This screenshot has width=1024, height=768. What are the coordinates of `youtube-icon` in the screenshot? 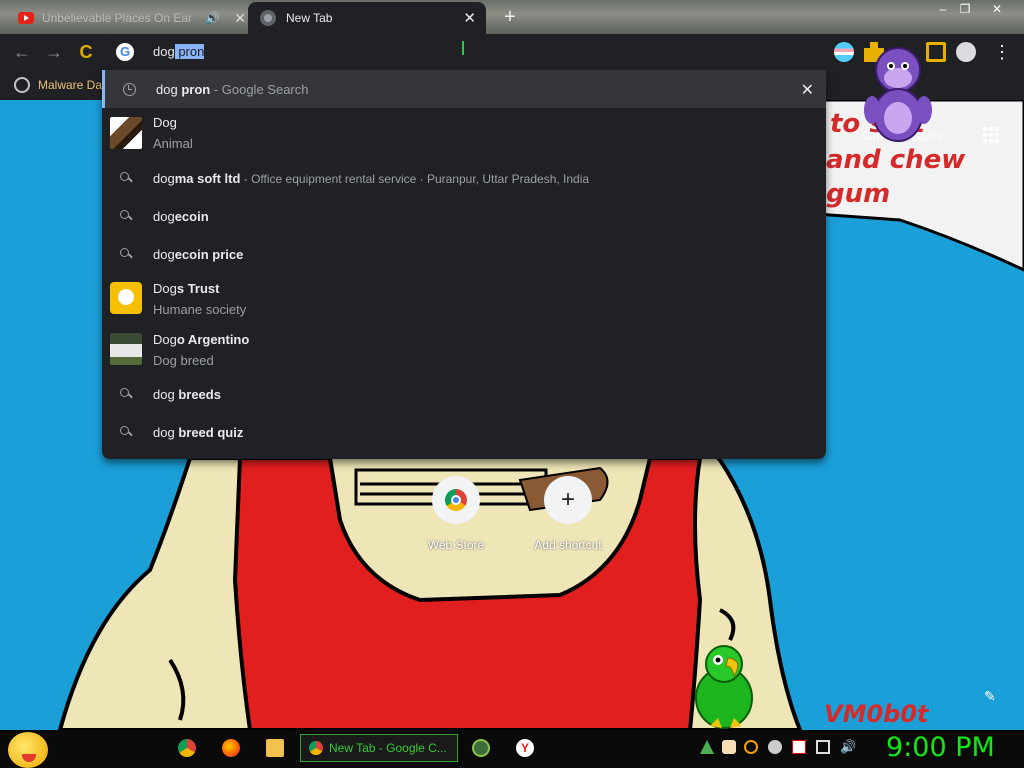 It's located at (26, 18).